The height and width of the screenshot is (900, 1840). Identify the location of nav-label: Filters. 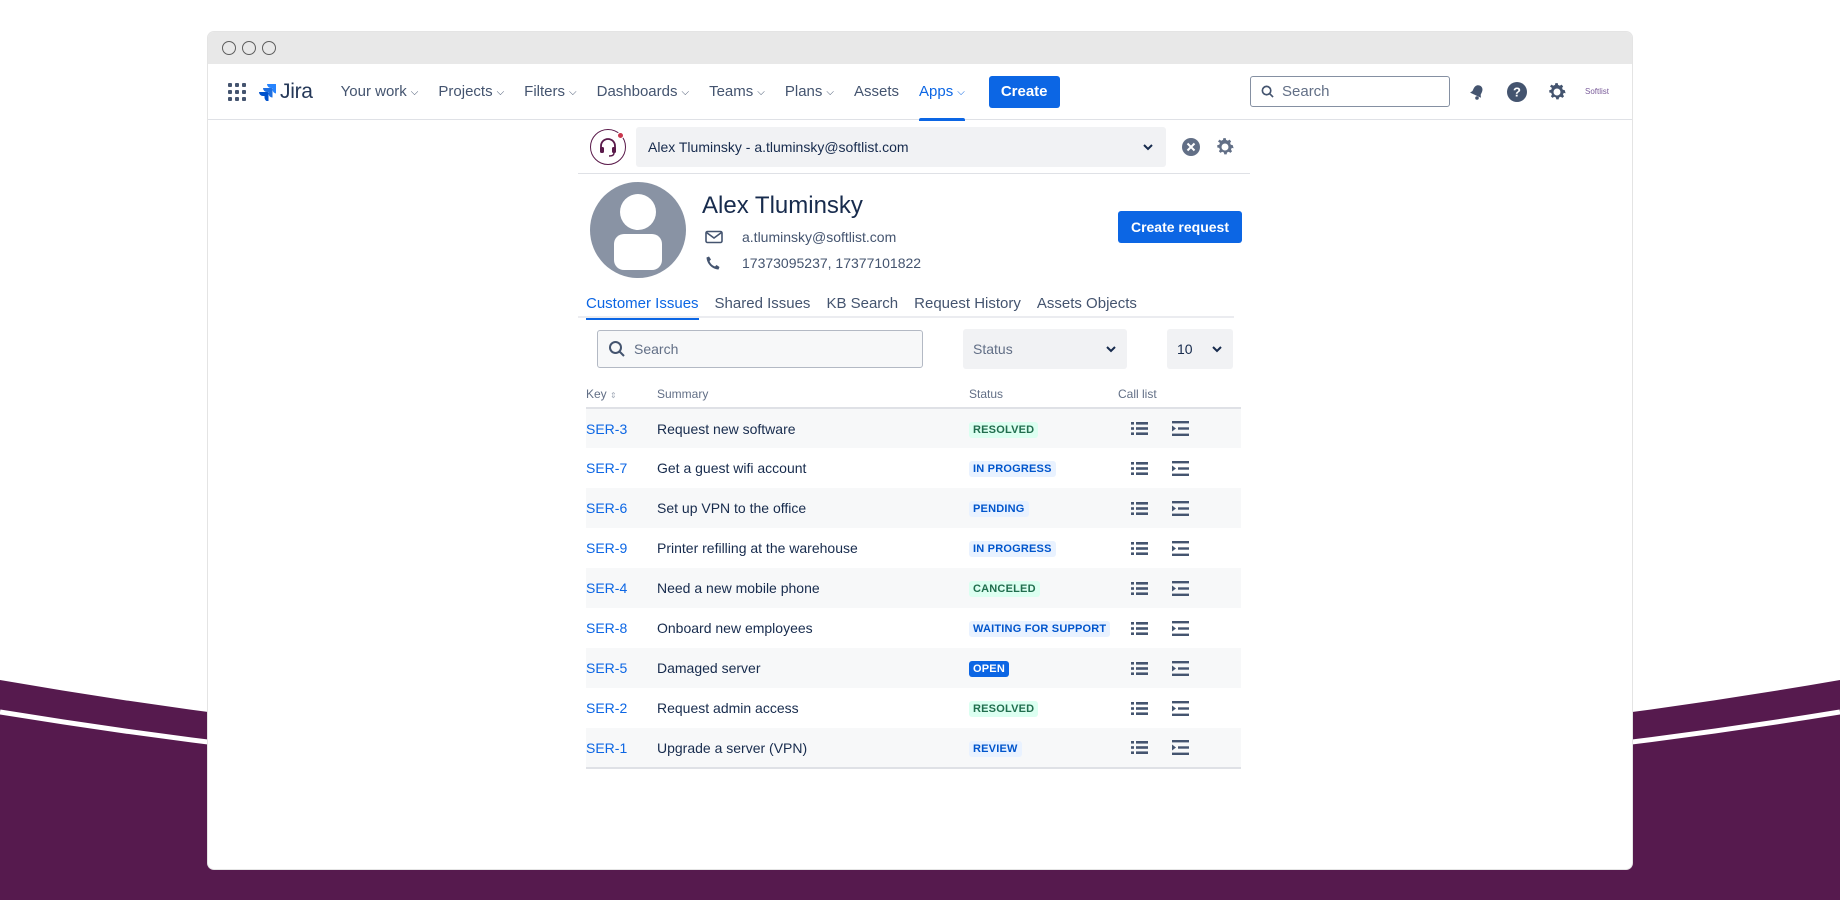
(545, 91).